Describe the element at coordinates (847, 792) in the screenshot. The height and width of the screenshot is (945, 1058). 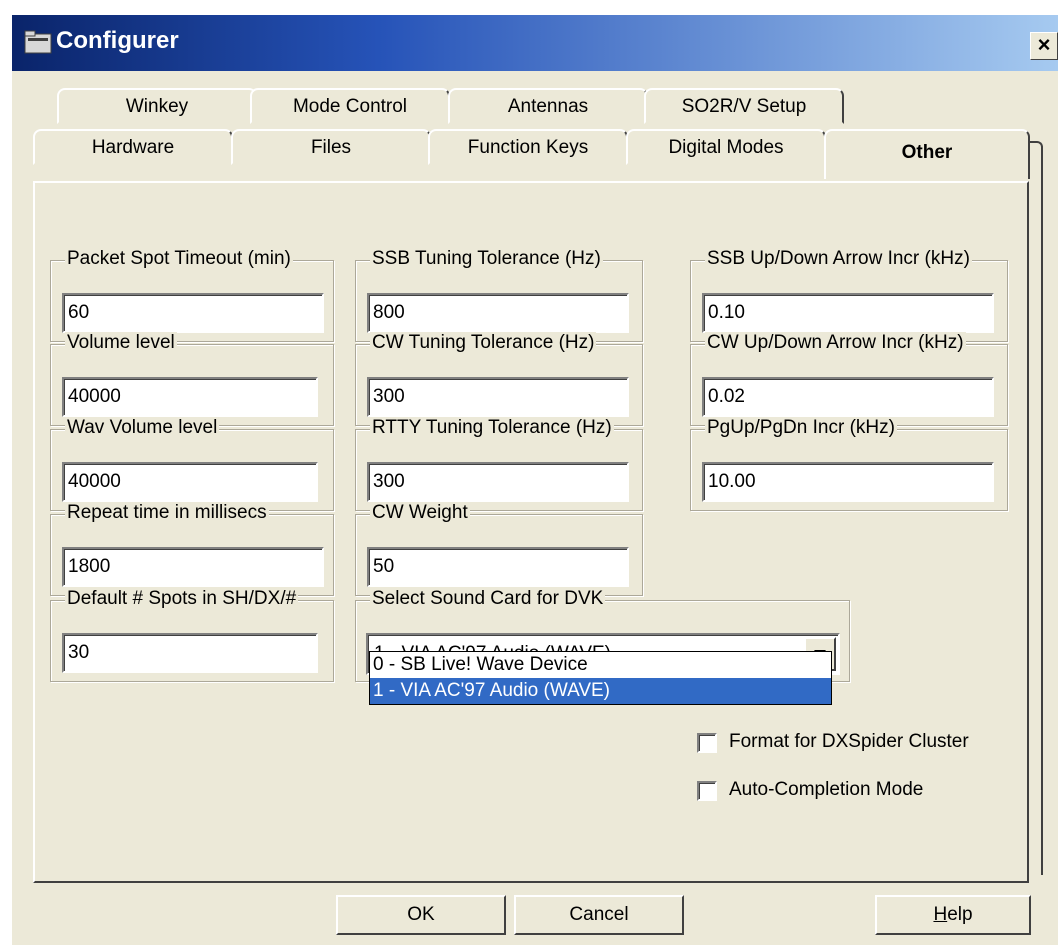
I see `autocomplete-checkbox-row: Auto-Completion Mode` at that location.